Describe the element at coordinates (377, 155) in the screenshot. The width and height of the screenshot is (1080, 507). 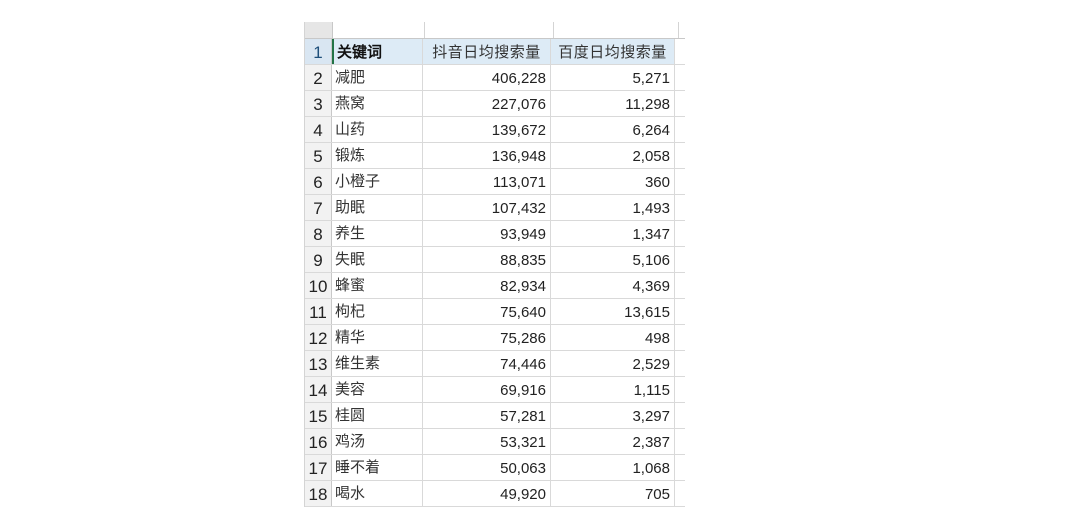
I see `keyword-cell: 锻炼` at that location.